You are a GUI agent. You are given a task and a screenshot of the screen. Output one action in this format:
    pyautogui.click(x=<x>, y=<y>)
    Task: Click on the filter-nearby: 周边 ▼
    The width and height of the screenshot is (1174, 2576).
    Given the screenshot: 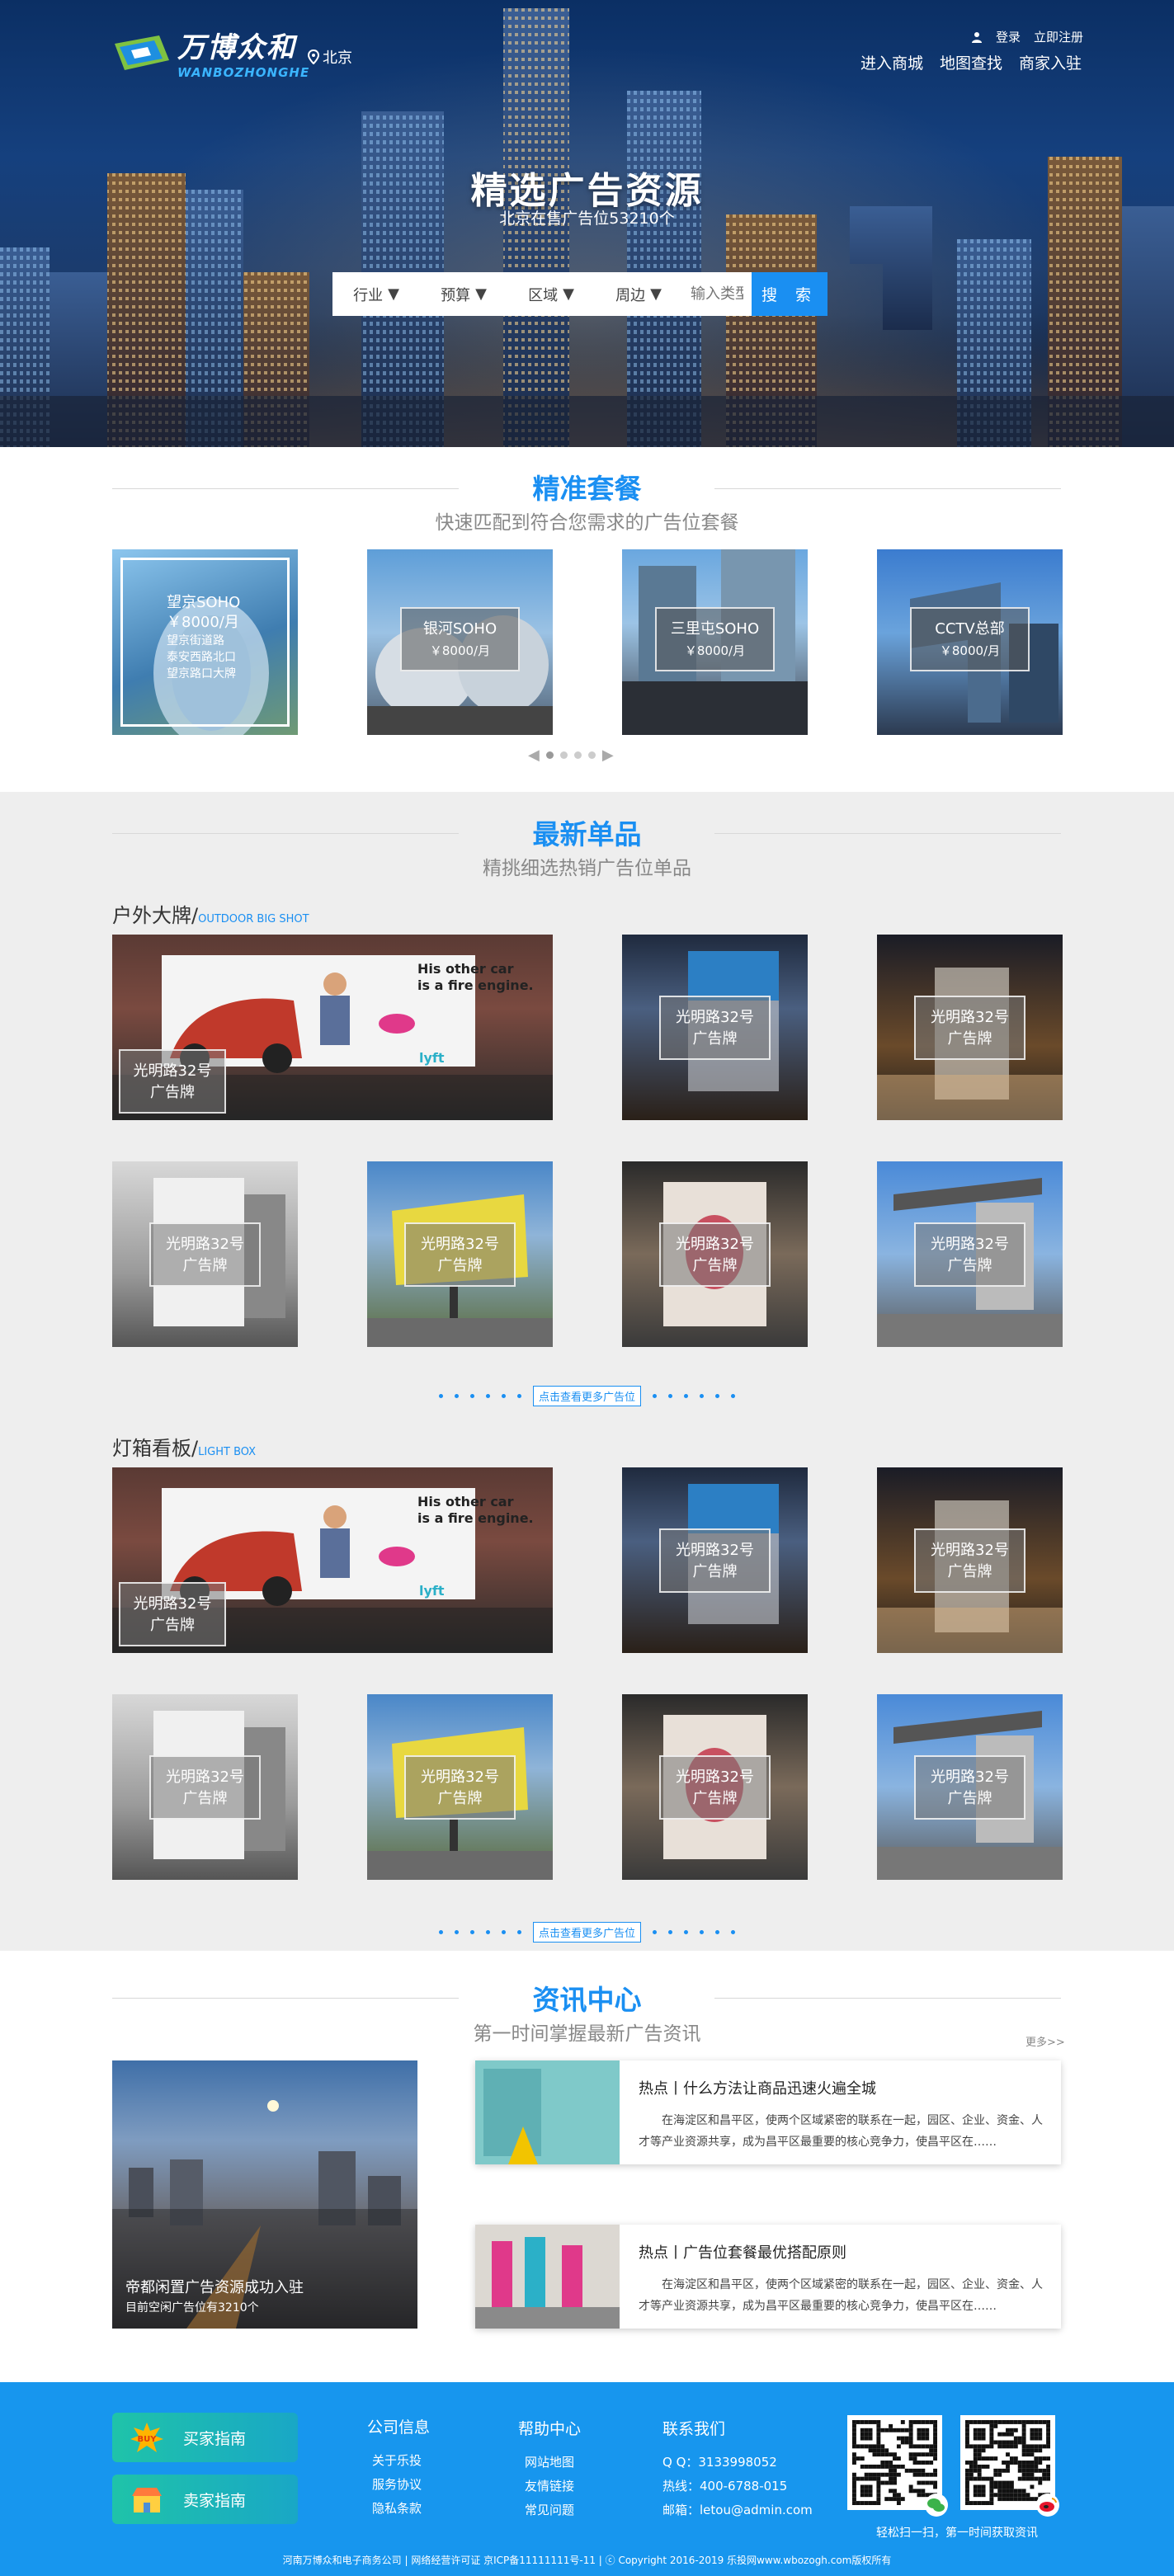 What is the action you would take?
    pyautogui.click(x=639, y=294)
    